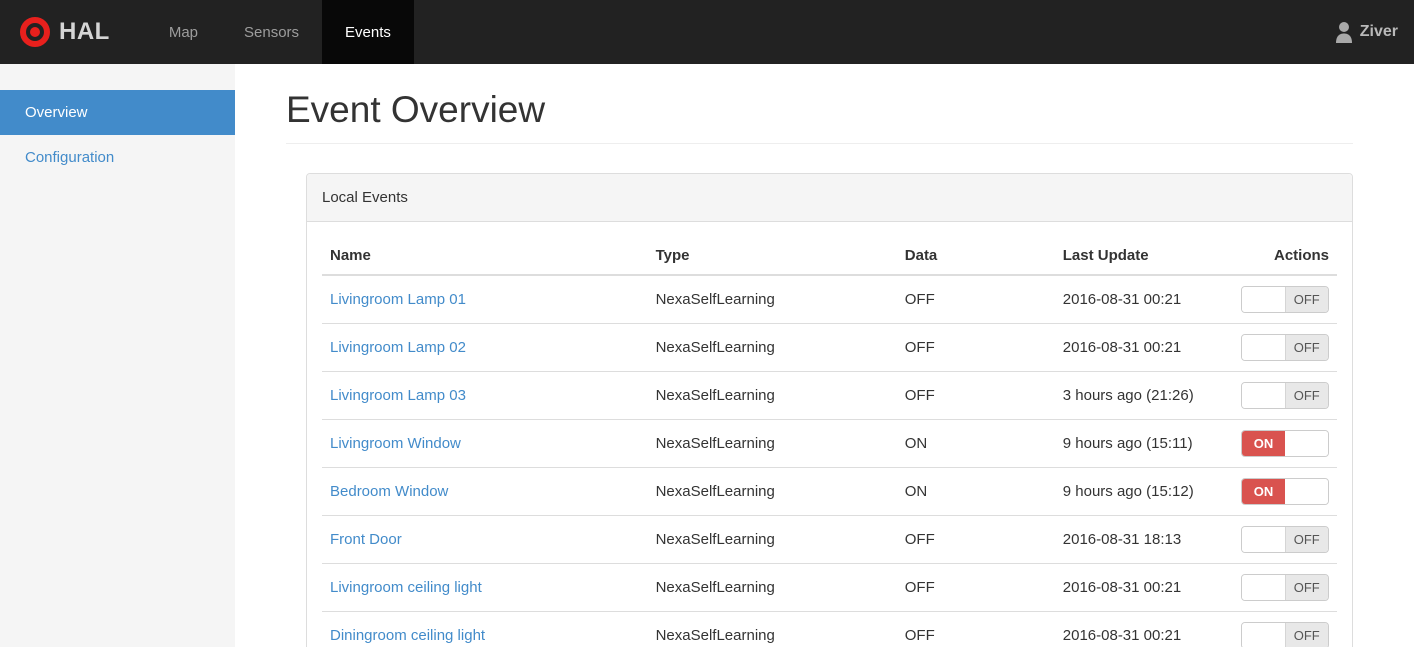 This screenshot has width=1414, height=647. Describe the element at coordinates (1285, 256) in the screenshot. I see `column-header-actions: Actions` at that location.